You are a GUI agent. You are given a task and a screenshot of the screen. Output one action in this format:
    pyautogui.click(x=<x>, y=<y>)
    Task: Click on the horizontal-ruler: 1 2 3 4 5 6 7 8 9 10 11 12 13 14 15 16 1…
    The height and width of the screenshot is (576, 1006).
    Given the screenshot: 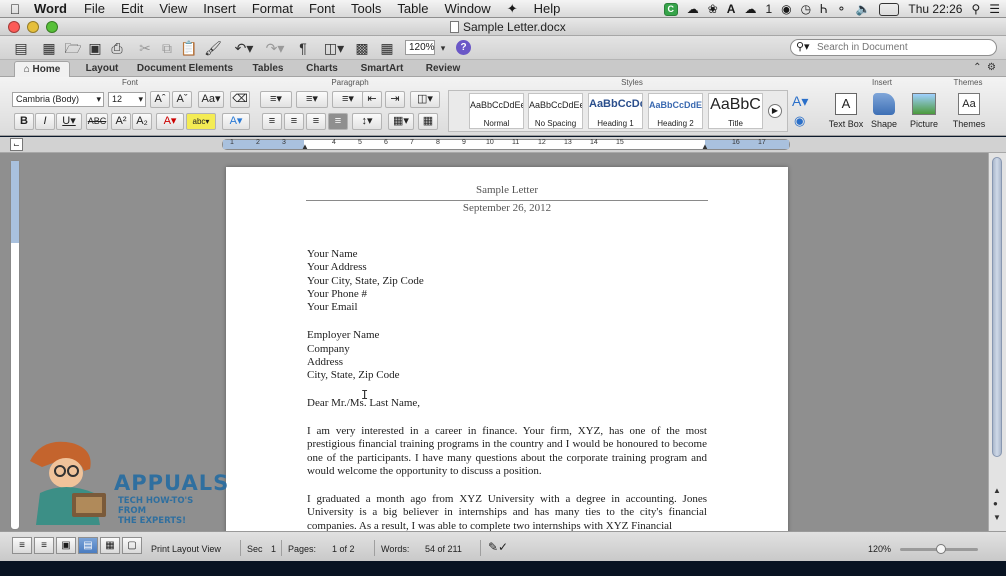 What is the action you would take?
    pyautogui.click(x=506, y=145)
    